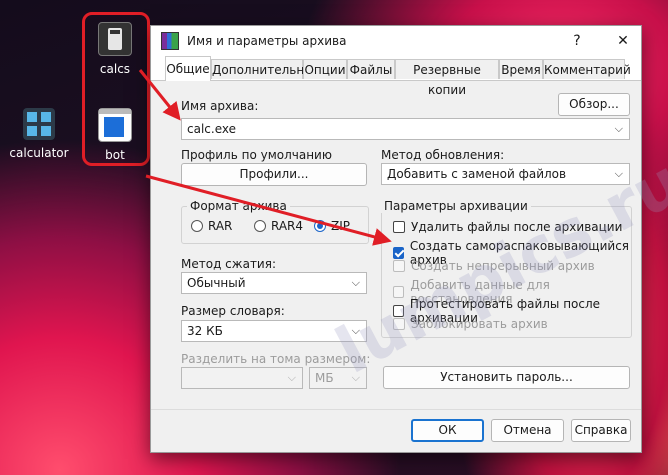 This screenshot has height=475, width=668. Describe the element at coordinates (268, 210) in the screenshot. I see `arrow-to-sfx-option` at that location.